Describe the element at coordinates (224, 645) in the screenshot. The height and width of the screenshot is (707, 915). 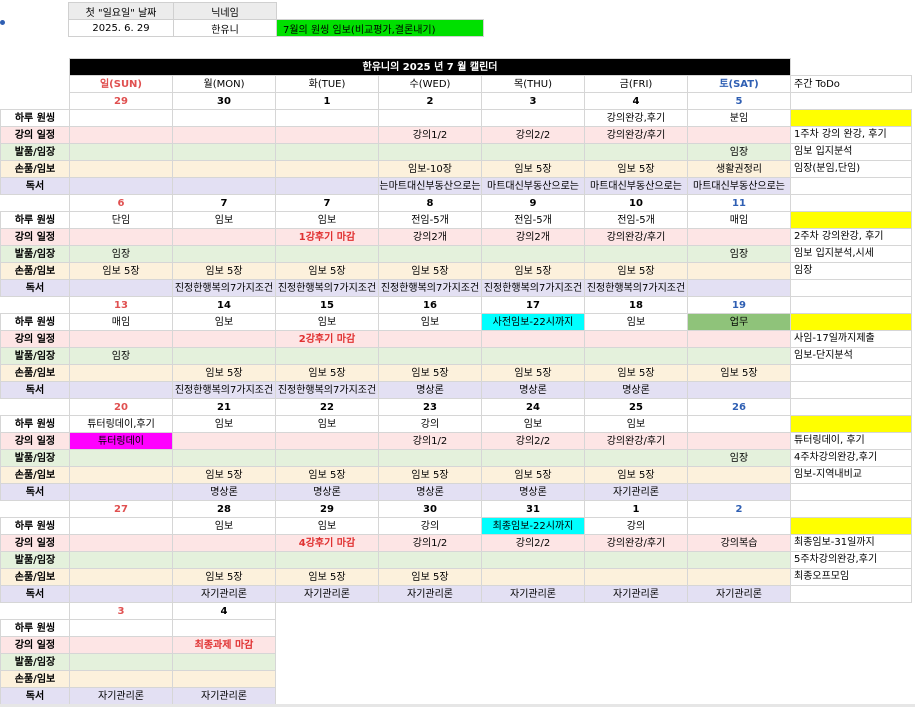
I see `schedule-cell: 최종과제 마감` at that location.